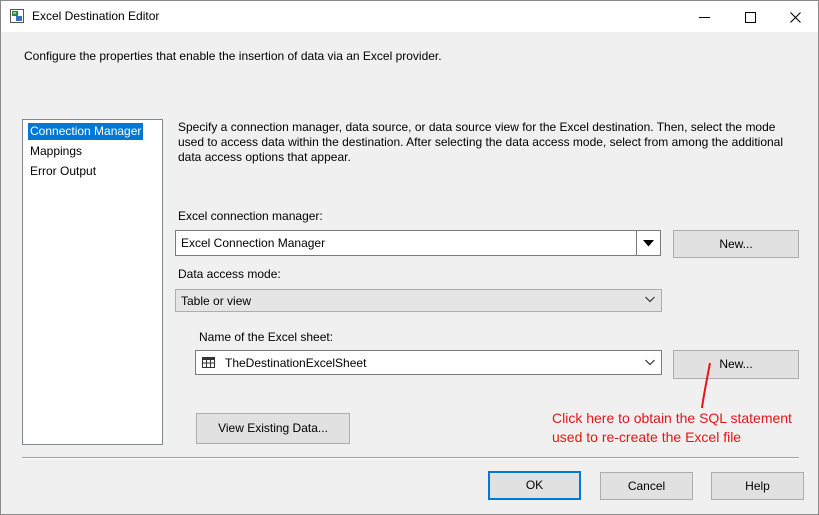 This screenshot has height=515, width=819. I want to click on annotation-arrow, so click(706, 385).